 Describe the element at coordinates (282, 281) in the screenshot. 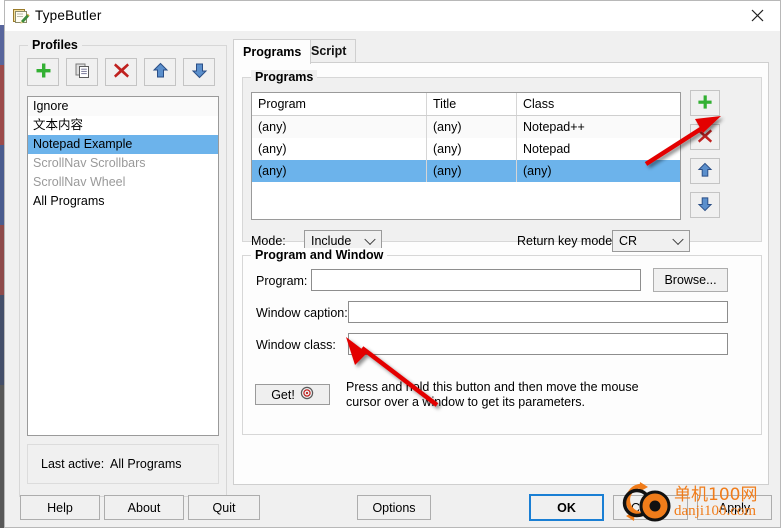

I see `program-label: Program:` at that location.